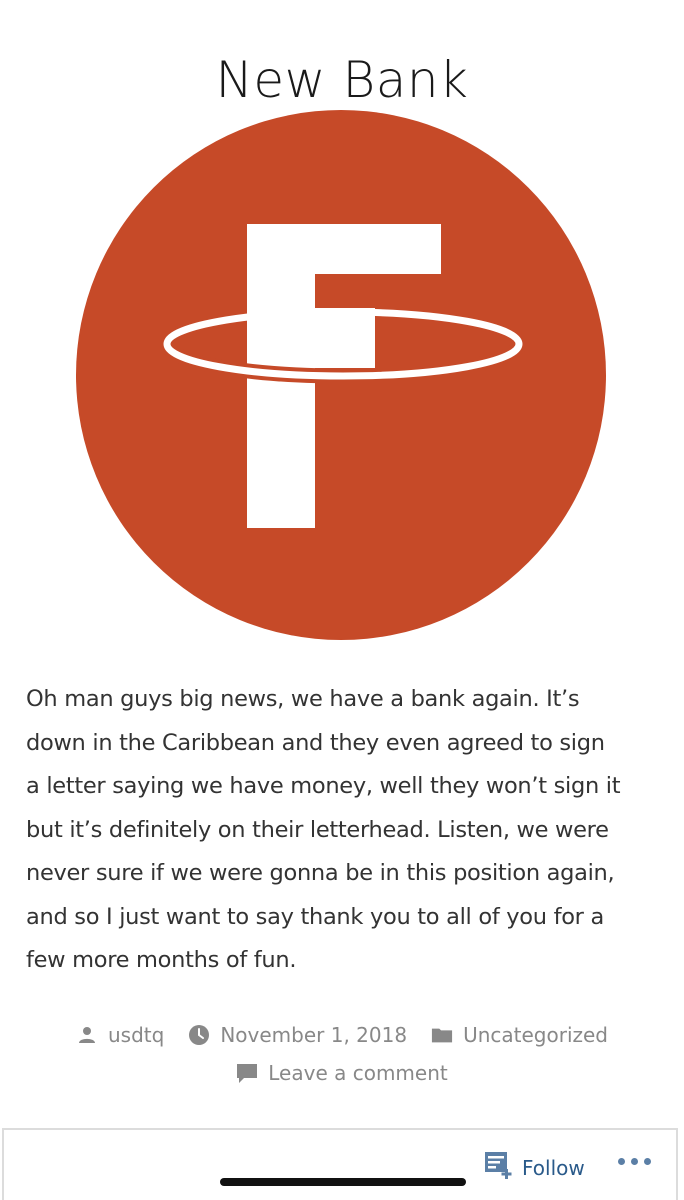  I want to click on post-date-link: November 1, 2018, so click(297, 1035).